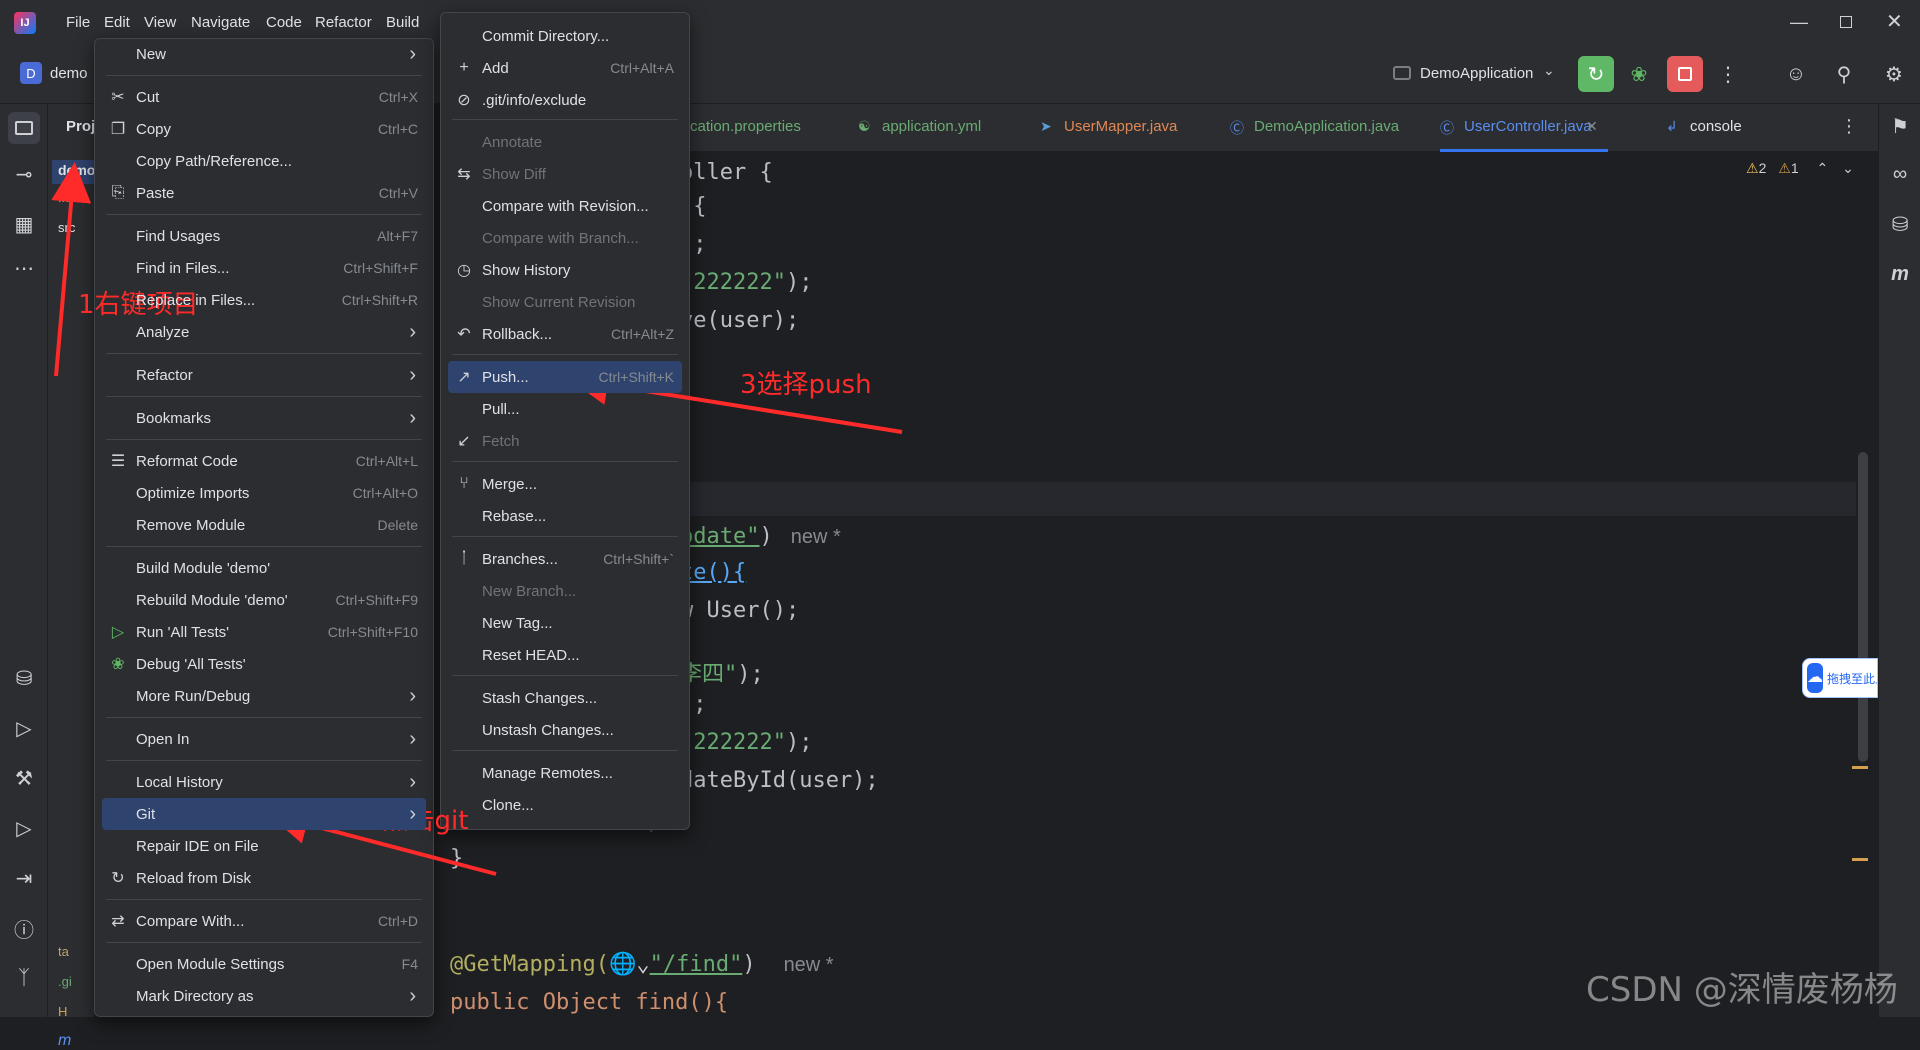  I want to click on menu-item-debug-all-tests: ❀ Debug 'All Tests', so click(264, 664).